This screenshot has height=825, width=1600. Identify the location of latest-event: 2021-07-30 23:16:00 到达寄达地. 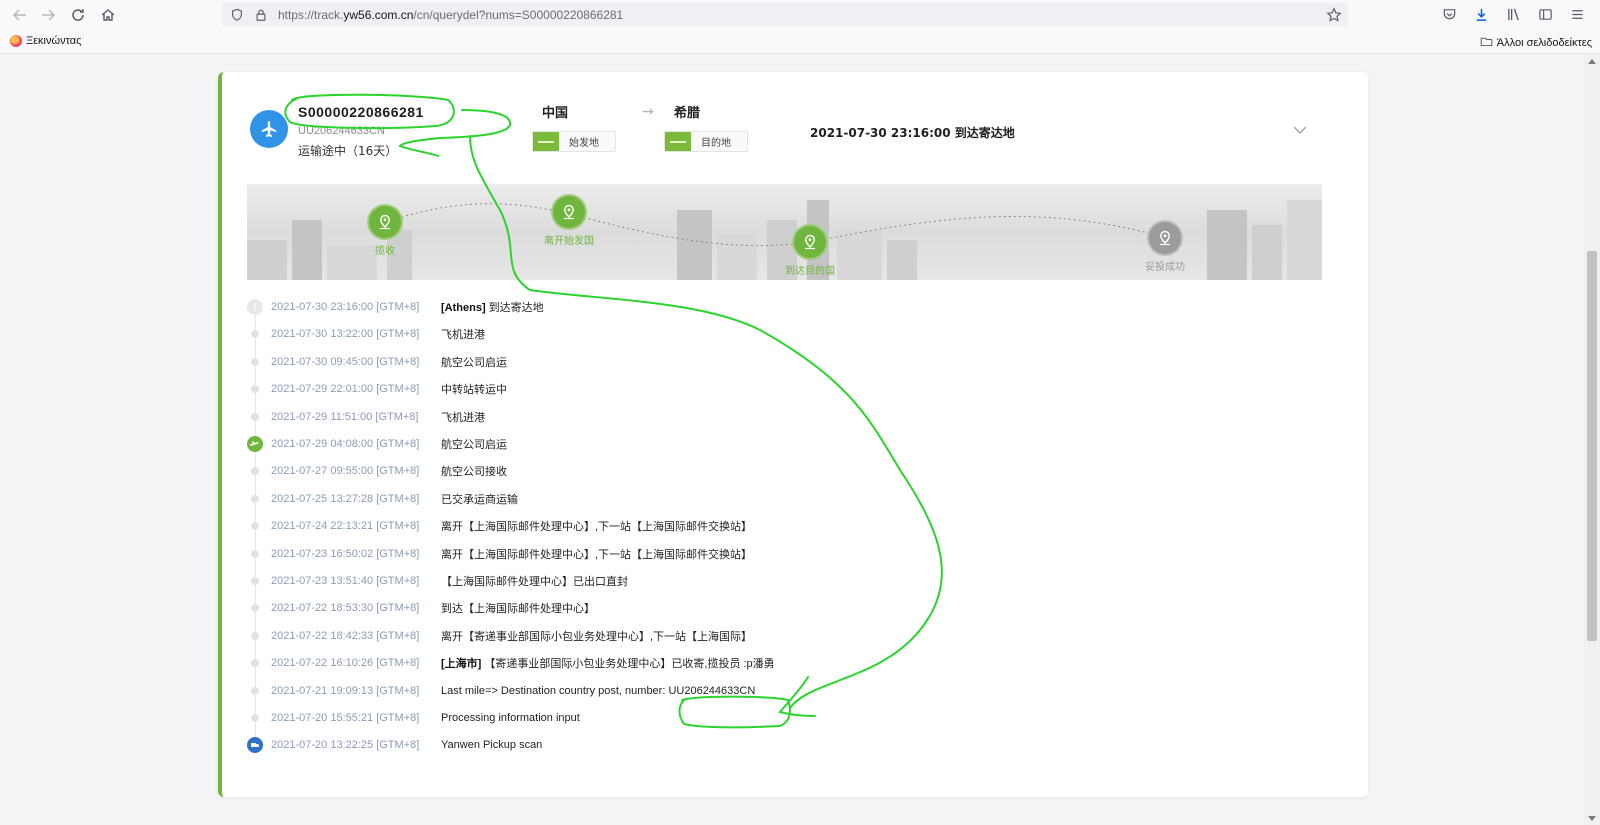
(912, 133).